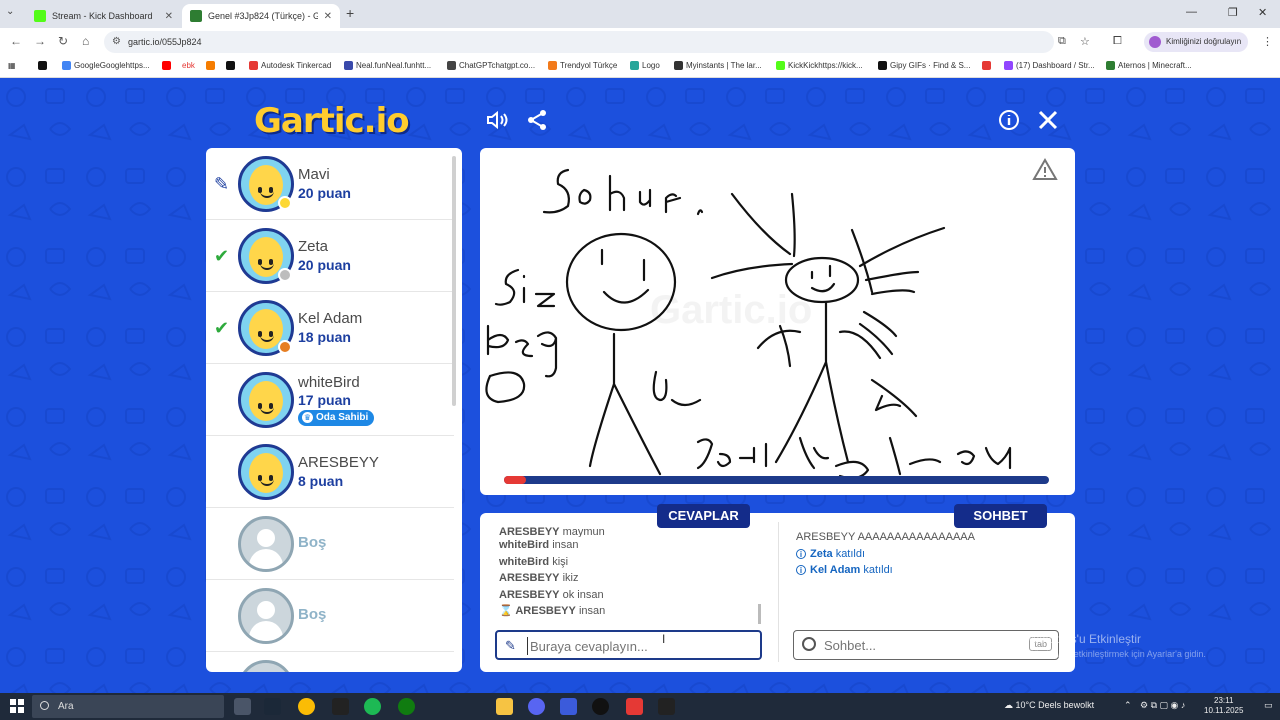 The height and width of the screenshot is (720, 1280). What do you see at coordinates (582, 65) in the screenshot?
I see `bookmark-trendyol: Trendyol Türkçe` at bounding box center [582, 65].